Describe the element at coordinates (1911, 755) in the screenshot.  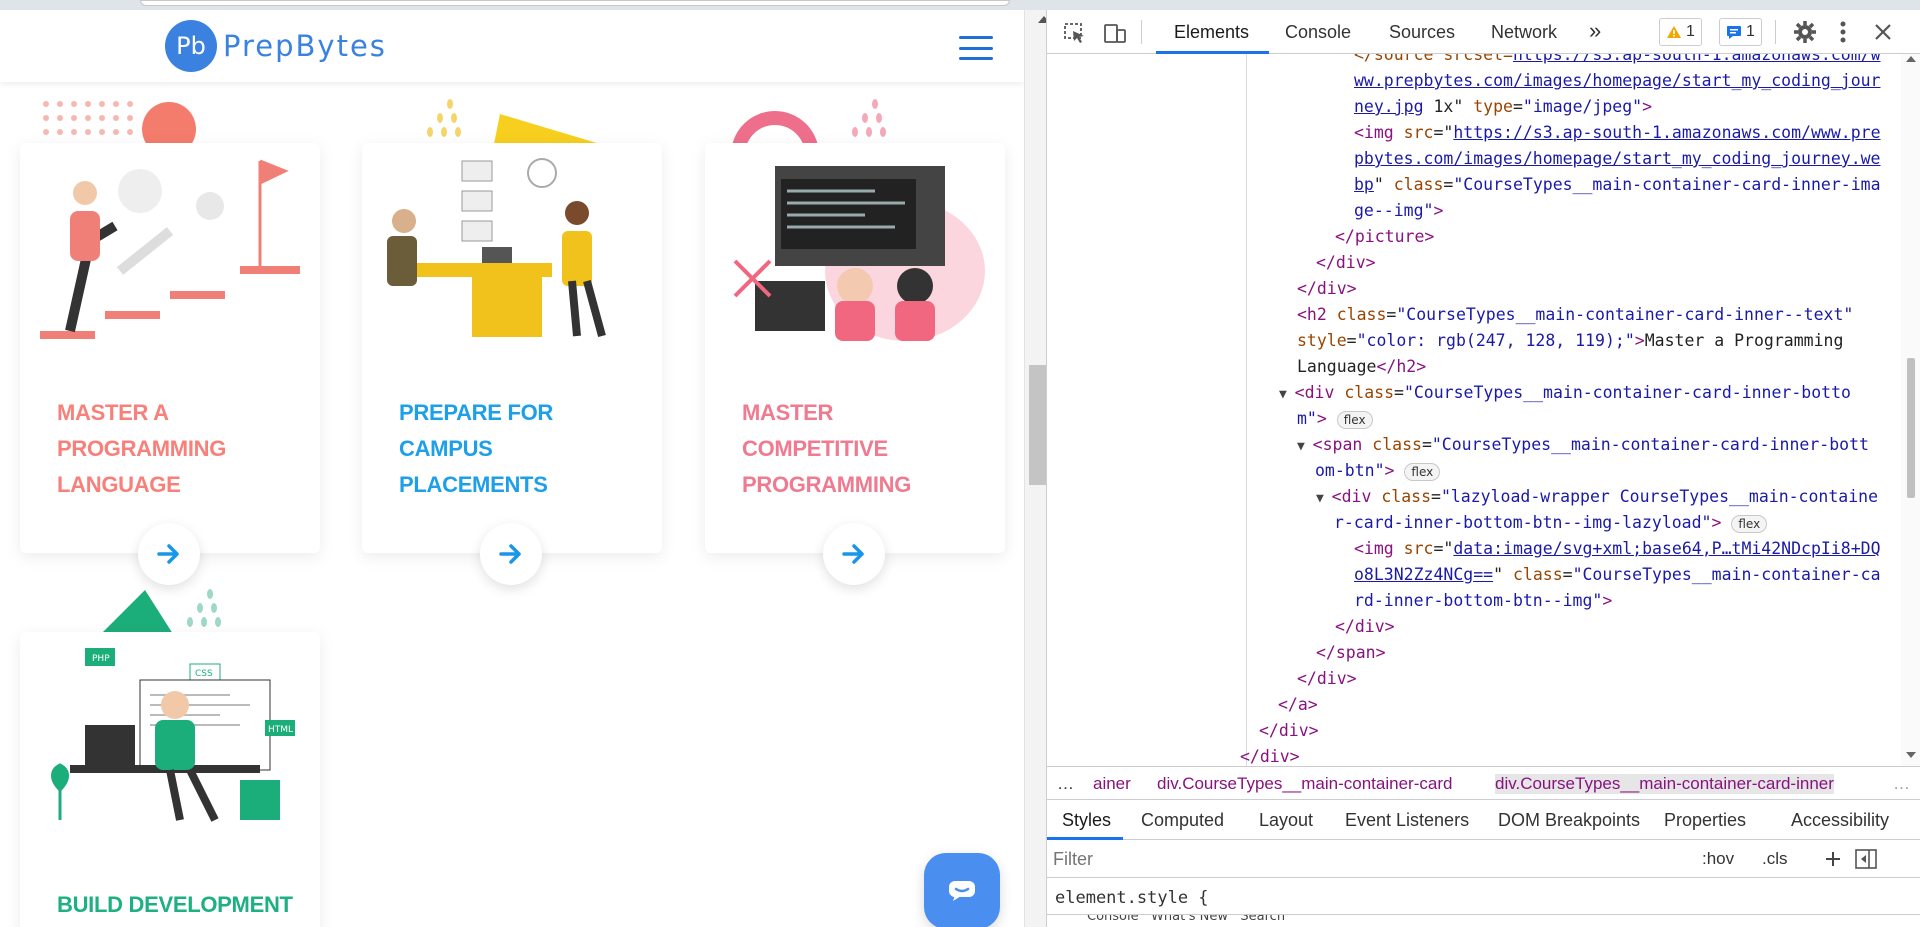
I see `scroll-down-arrow-icon` at that location.